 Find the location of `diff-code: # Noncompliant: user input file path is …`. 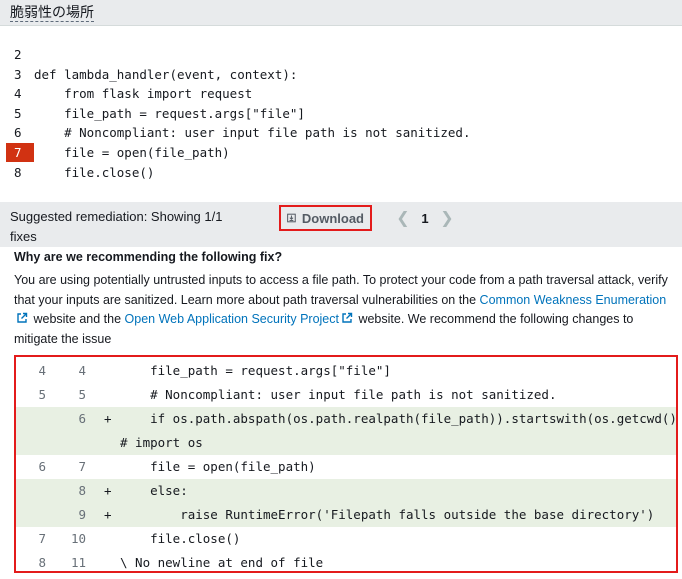

diff-code: # Noncompliant: user input file path is … is located at coordinates (338, 394).